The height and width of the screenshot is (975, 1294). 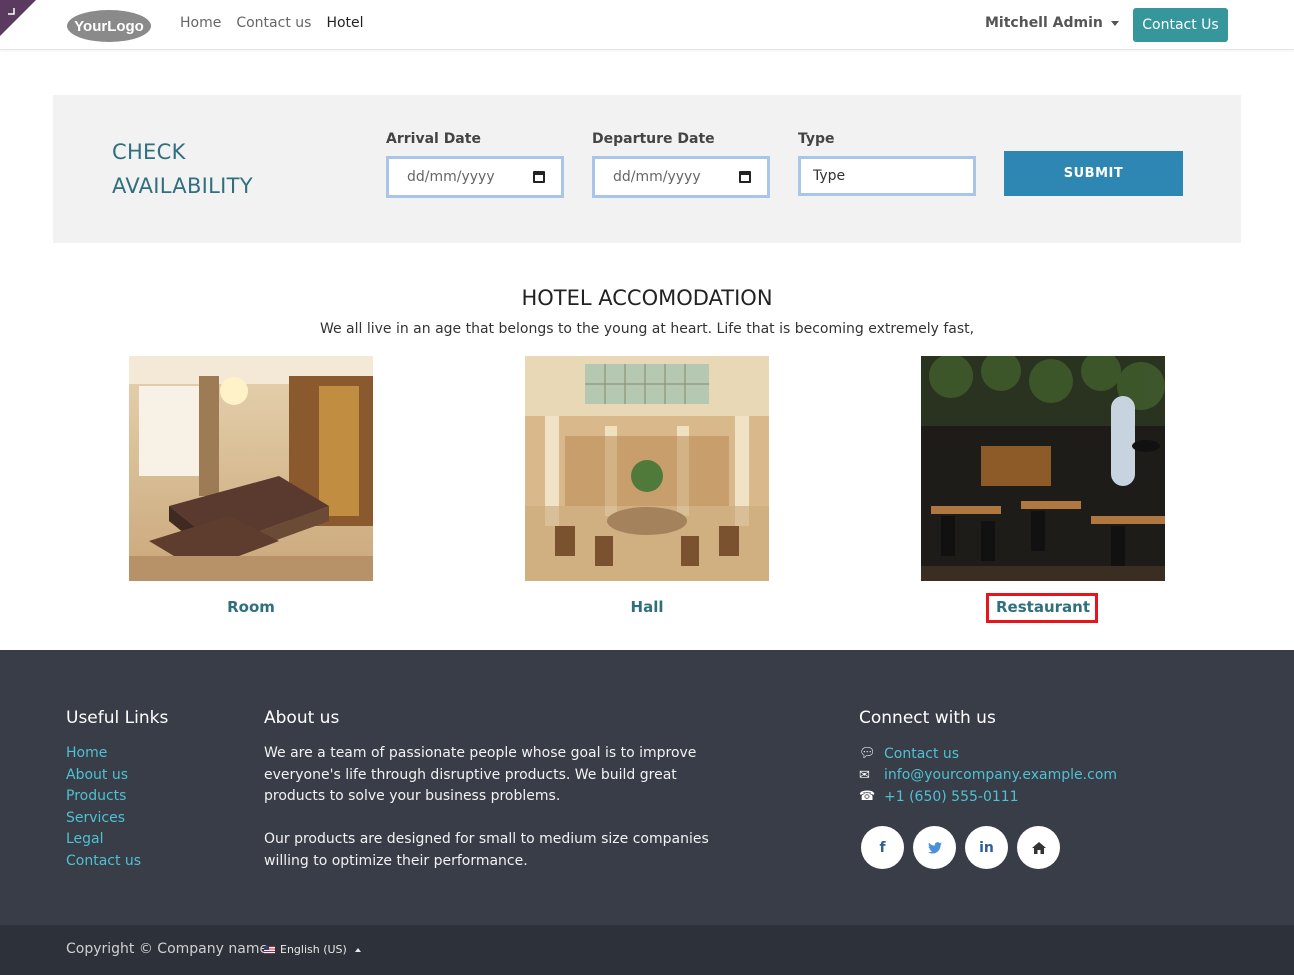 What do you see at coordinates (357, 949) in the screenshot?
I see `caret-up-icon` at bounding box center [357, 949].